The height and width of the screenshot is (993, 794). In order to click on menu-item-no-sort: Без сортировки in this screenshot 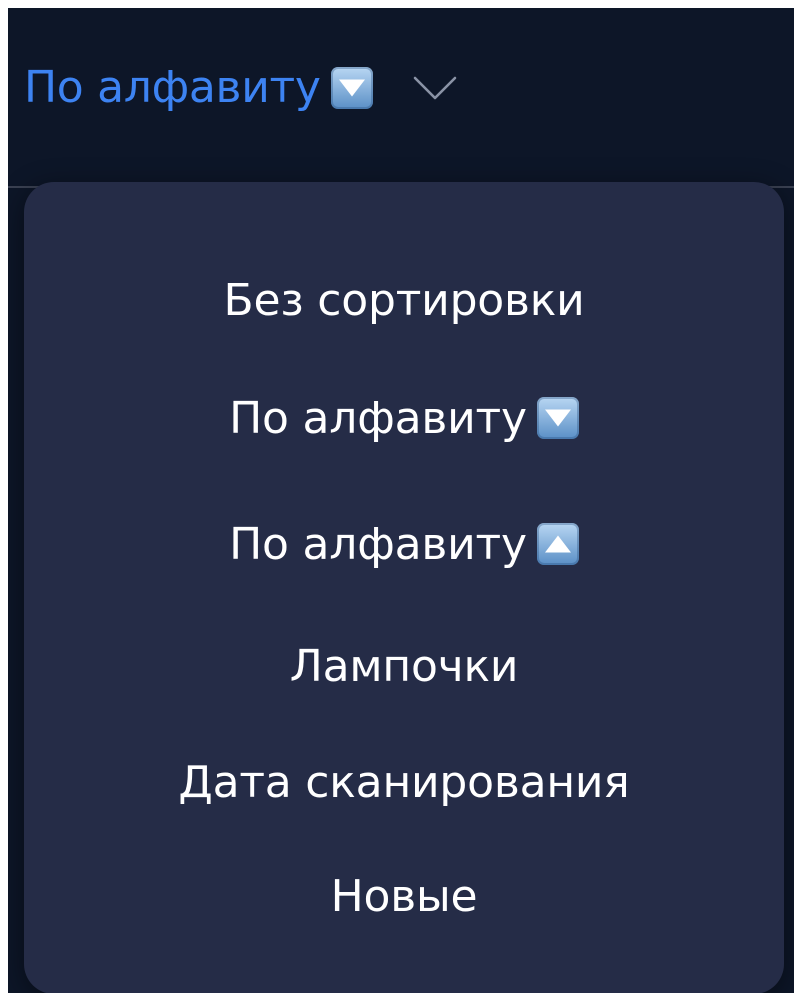, I will do `click(404, 300)`.